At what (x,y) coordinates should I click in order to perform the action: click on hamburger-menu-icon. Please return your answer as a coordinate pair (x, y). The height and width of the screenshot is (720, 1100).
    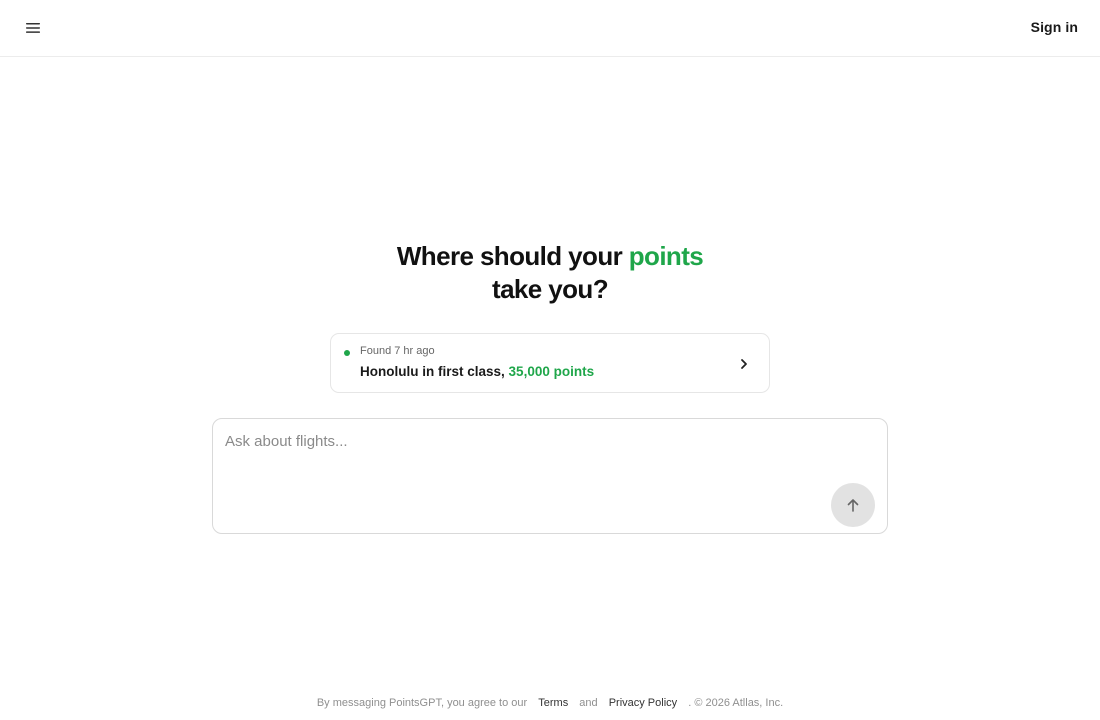
    Looking at the image, I should click on (33, 28).